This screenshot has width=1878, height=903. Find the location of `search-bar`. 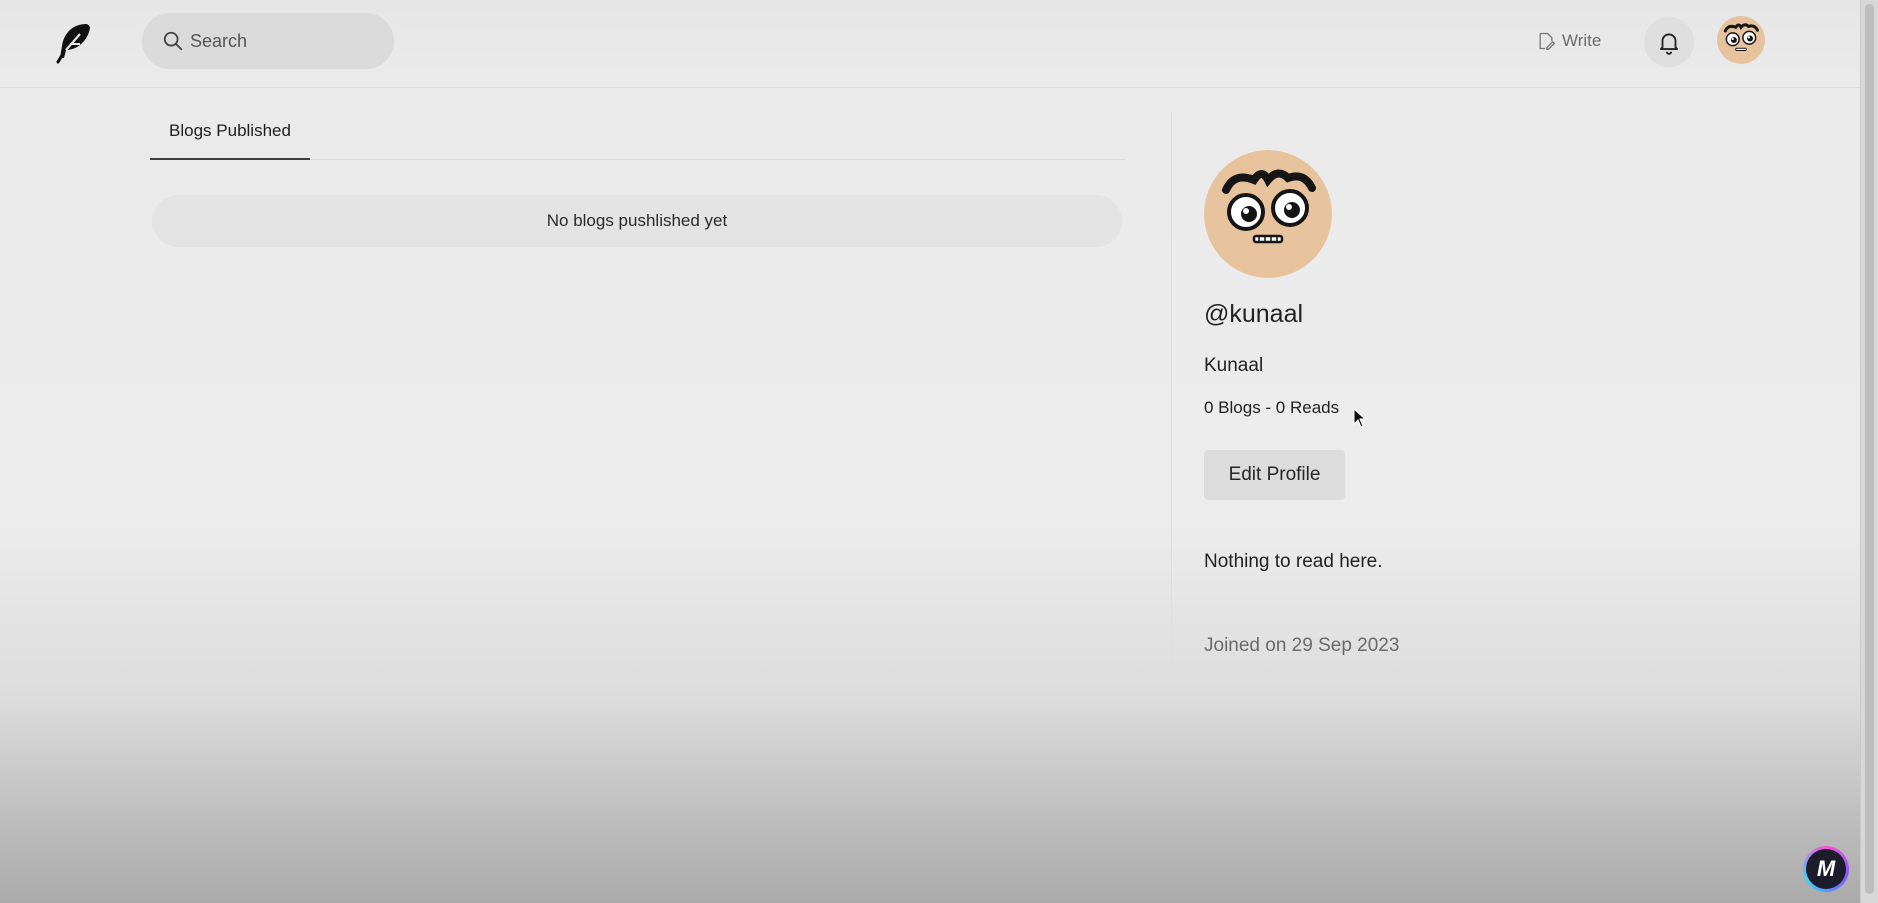

search-bar is located at coordinates (268, 41).